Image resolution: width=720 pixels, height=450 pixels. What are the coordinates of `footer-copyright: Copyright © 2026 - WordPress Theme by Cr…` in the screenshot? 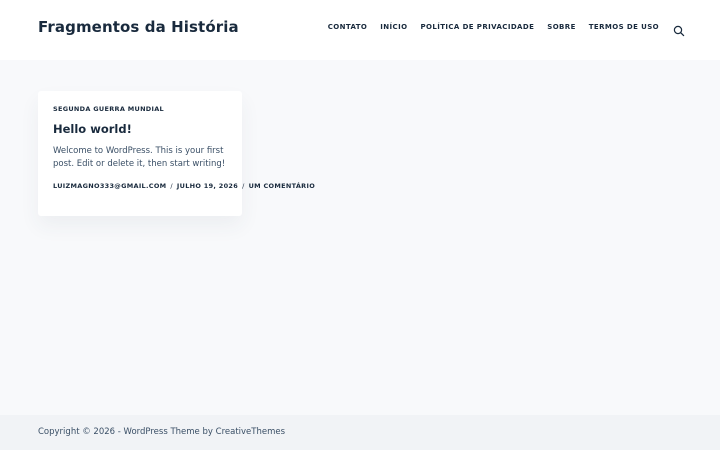 It's located at (161, 432).